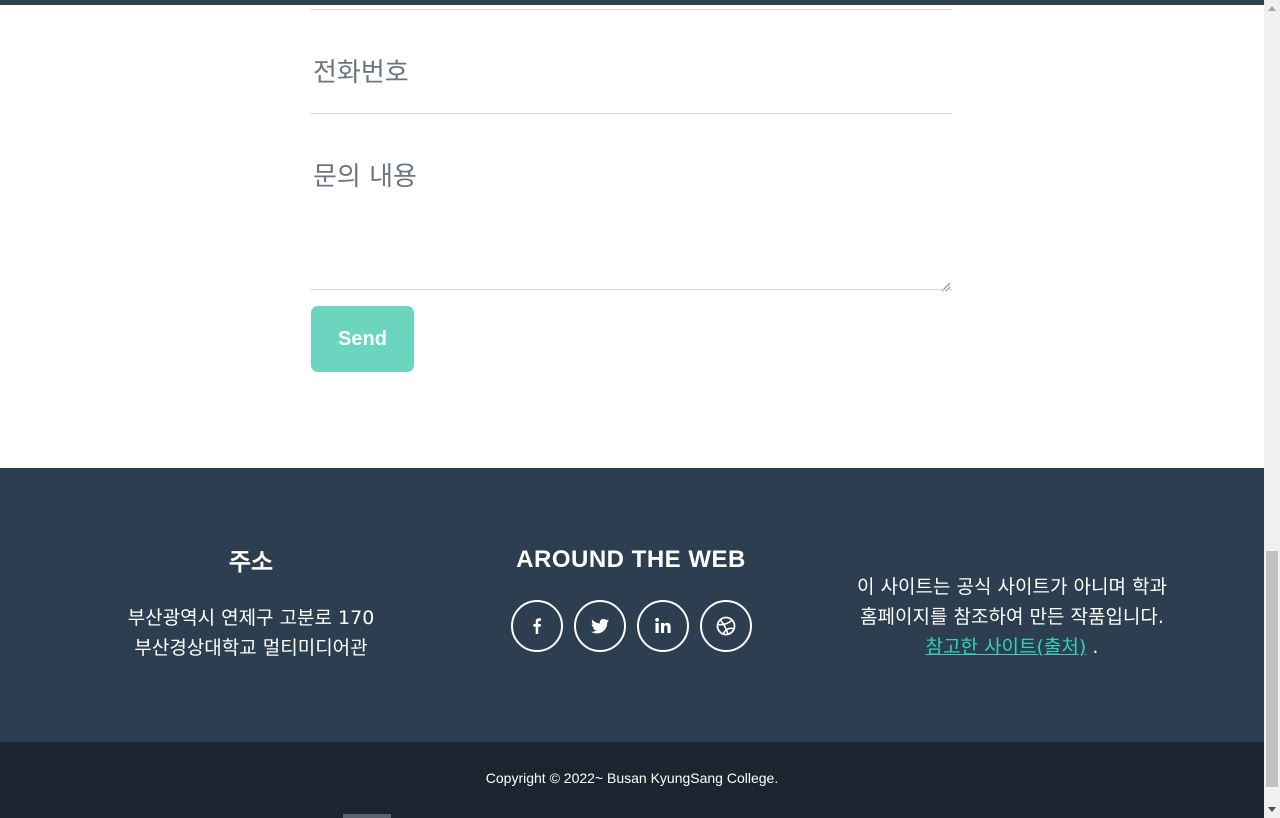 The image size is (1280, 818). I want to click on dribbble-icon, so click(726, 626).